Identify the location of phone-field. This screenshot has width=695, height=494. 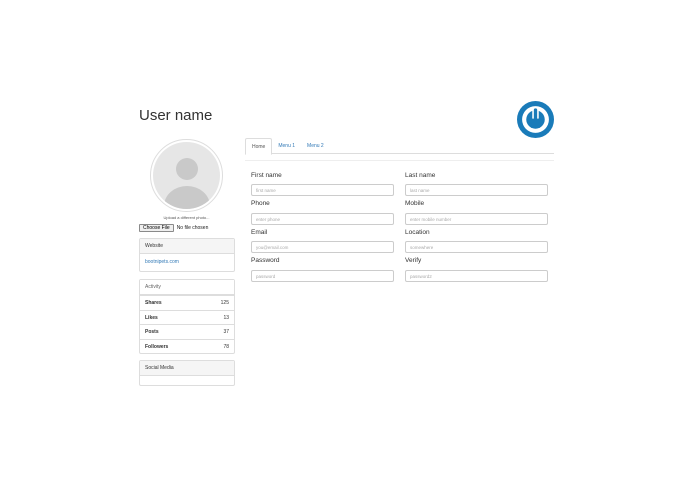
(322, 219).